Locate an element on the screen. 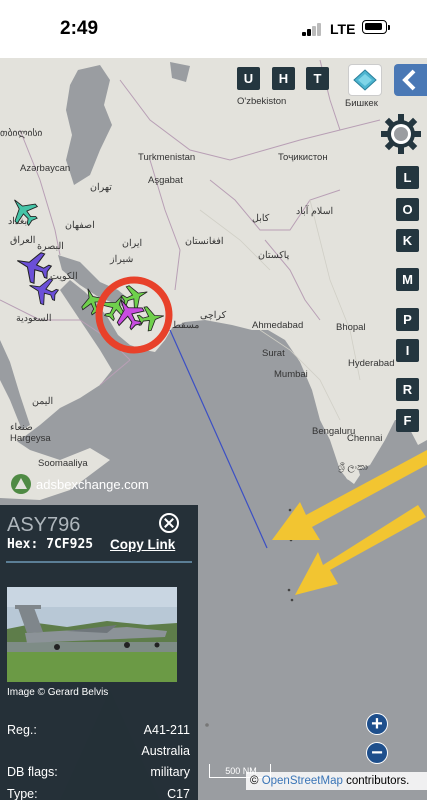 The image size is (427, 800). type-value: C17 is located at coordinates (178, 793).